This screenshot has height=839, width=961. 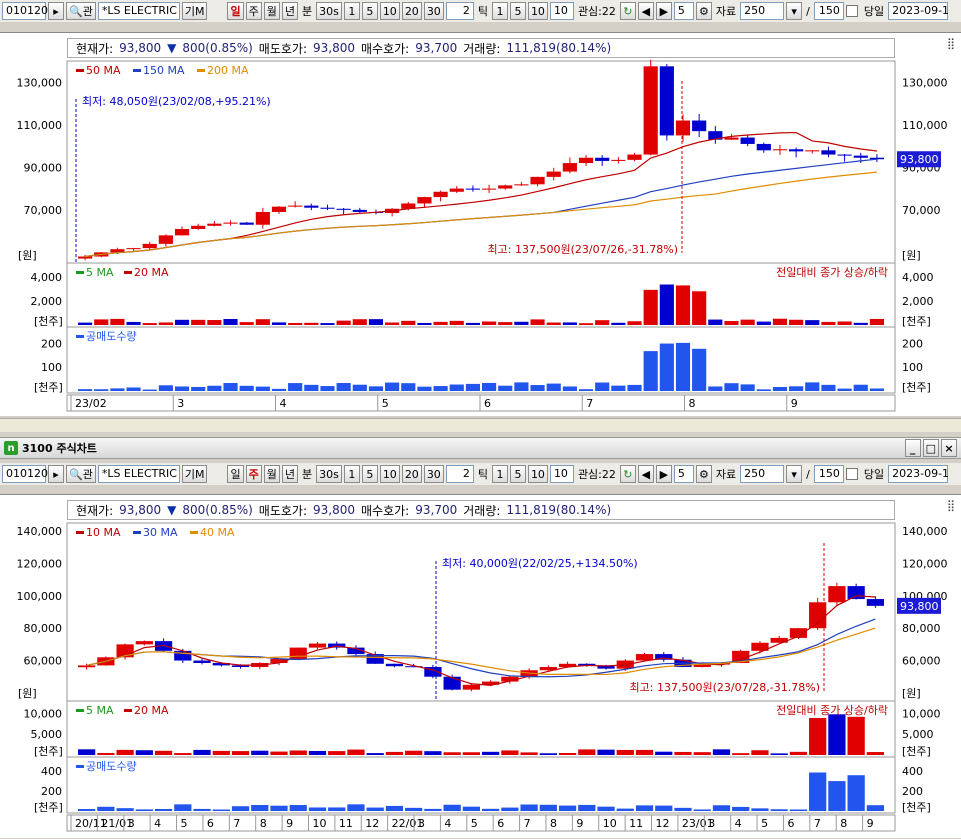 I want to click on t5-button-2: 5, so click(x=517, y=474).